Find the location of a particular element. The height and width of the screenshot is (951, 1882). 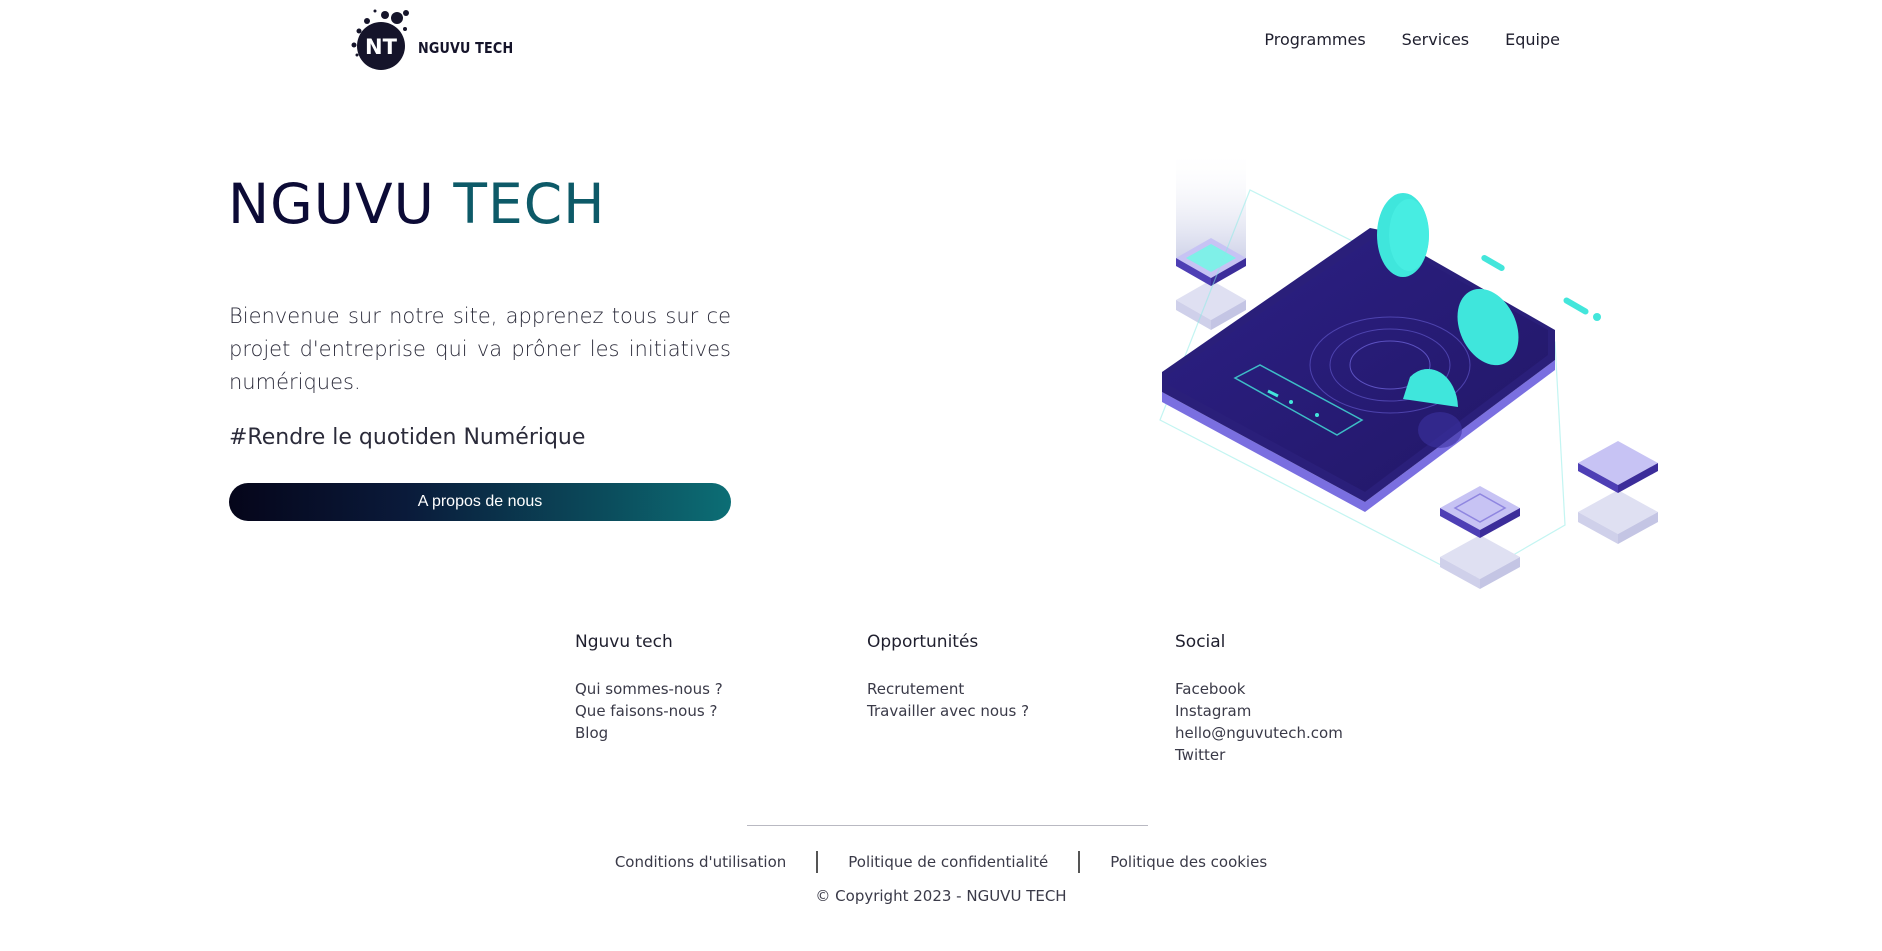

hero-title-part2: TECH is located at coordinates (529, 204).